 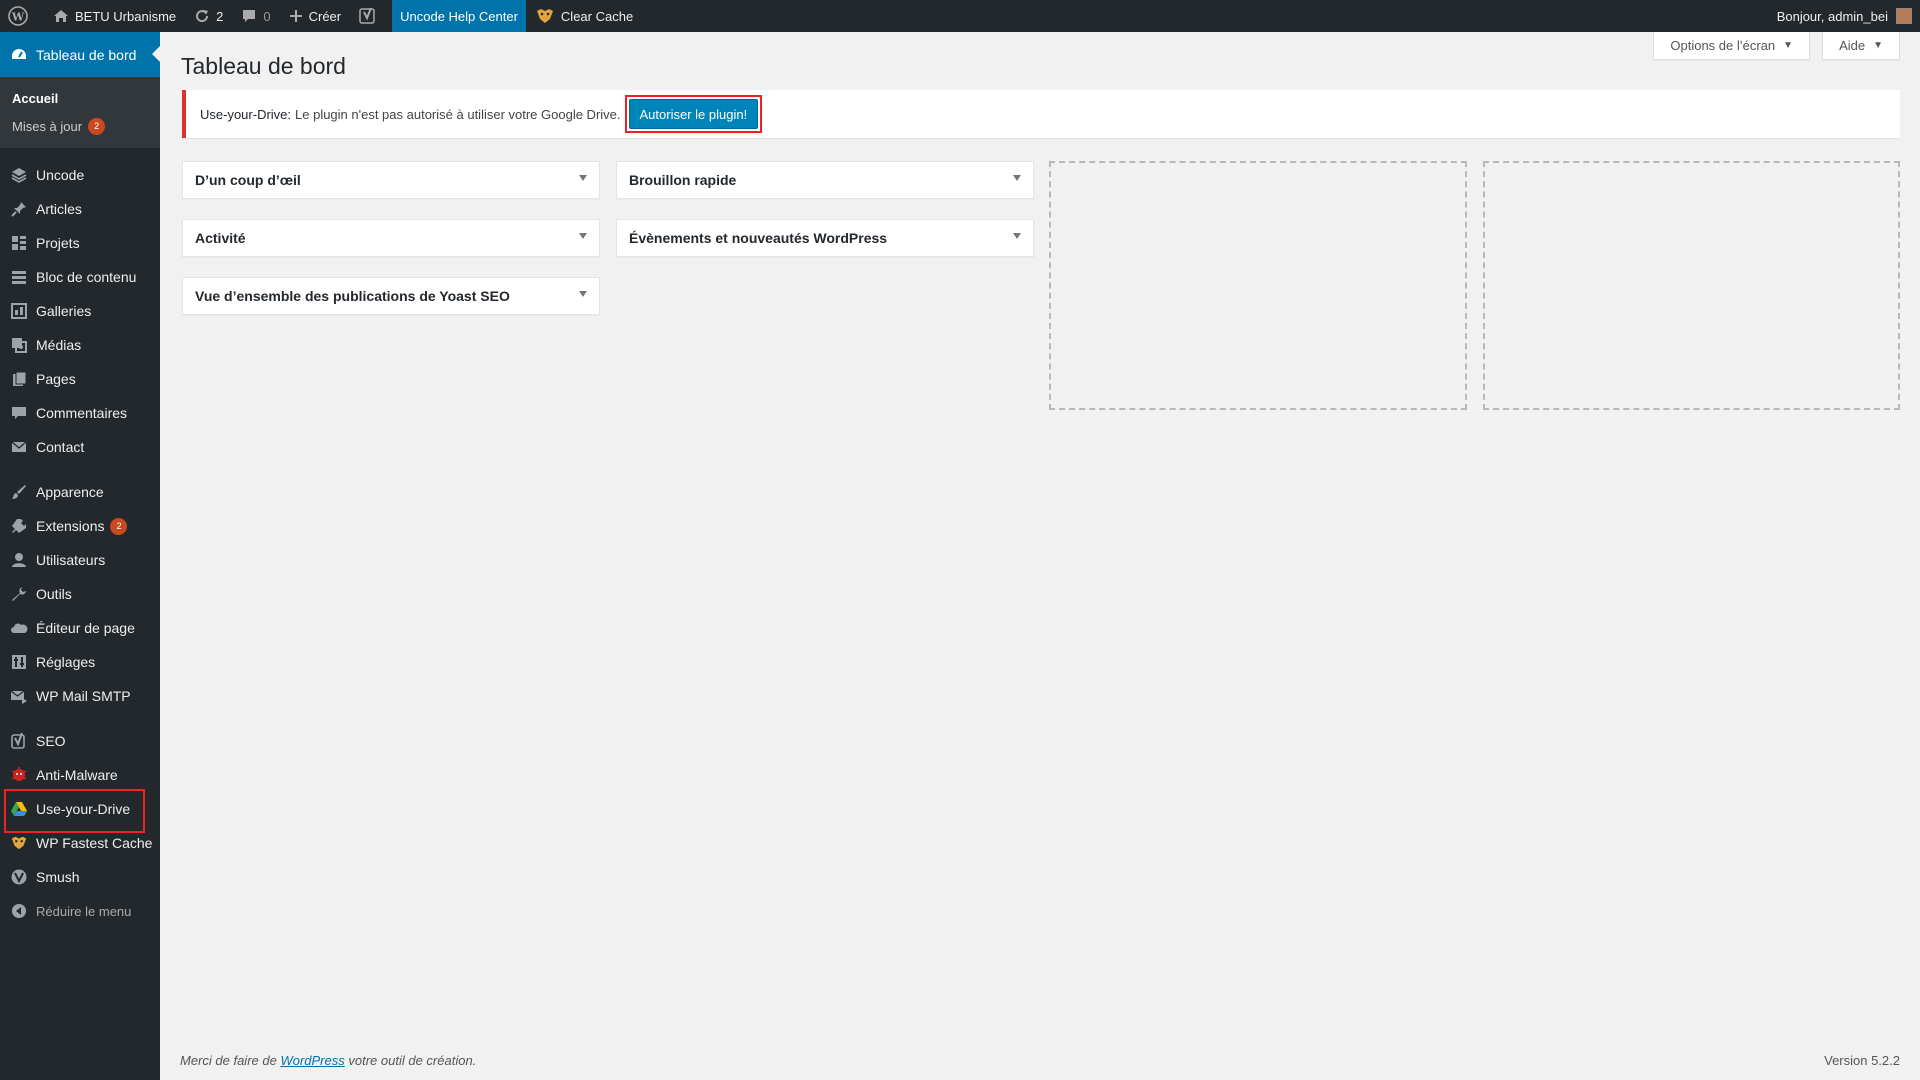 I want to click on menu-wp-fastest-cache: WP Fastest Cache, so click(x=80, y=843).